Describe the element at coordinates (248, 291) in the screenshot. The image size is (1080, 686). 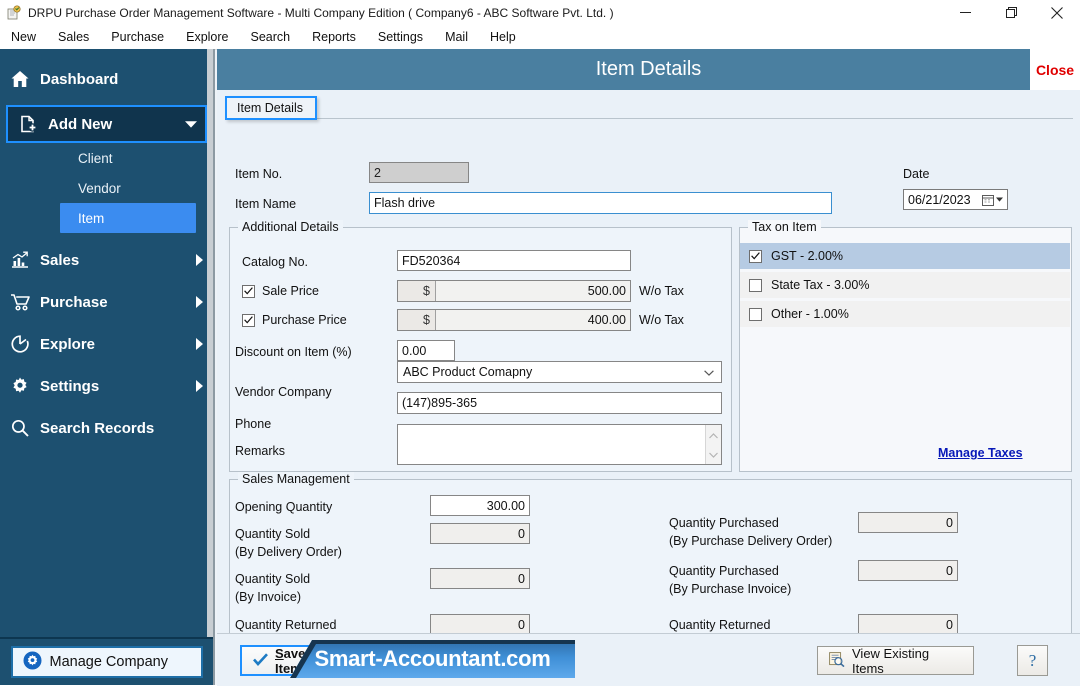
I see `sale-price-checkbox` at that location.